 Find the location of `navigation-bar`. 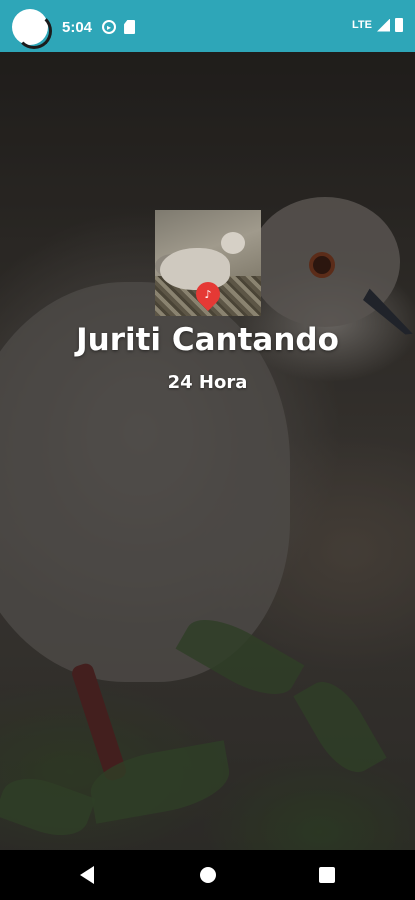

navigation-bar is located at coordinates (207, 875).